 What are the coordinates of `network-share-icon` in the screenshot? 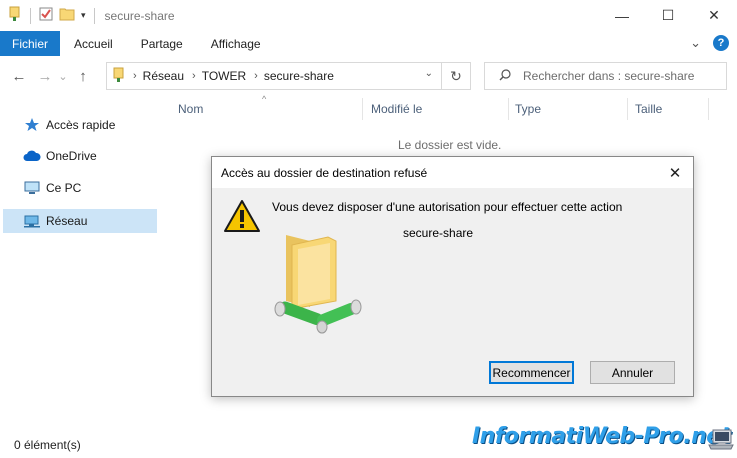 It's located at (320, 288).